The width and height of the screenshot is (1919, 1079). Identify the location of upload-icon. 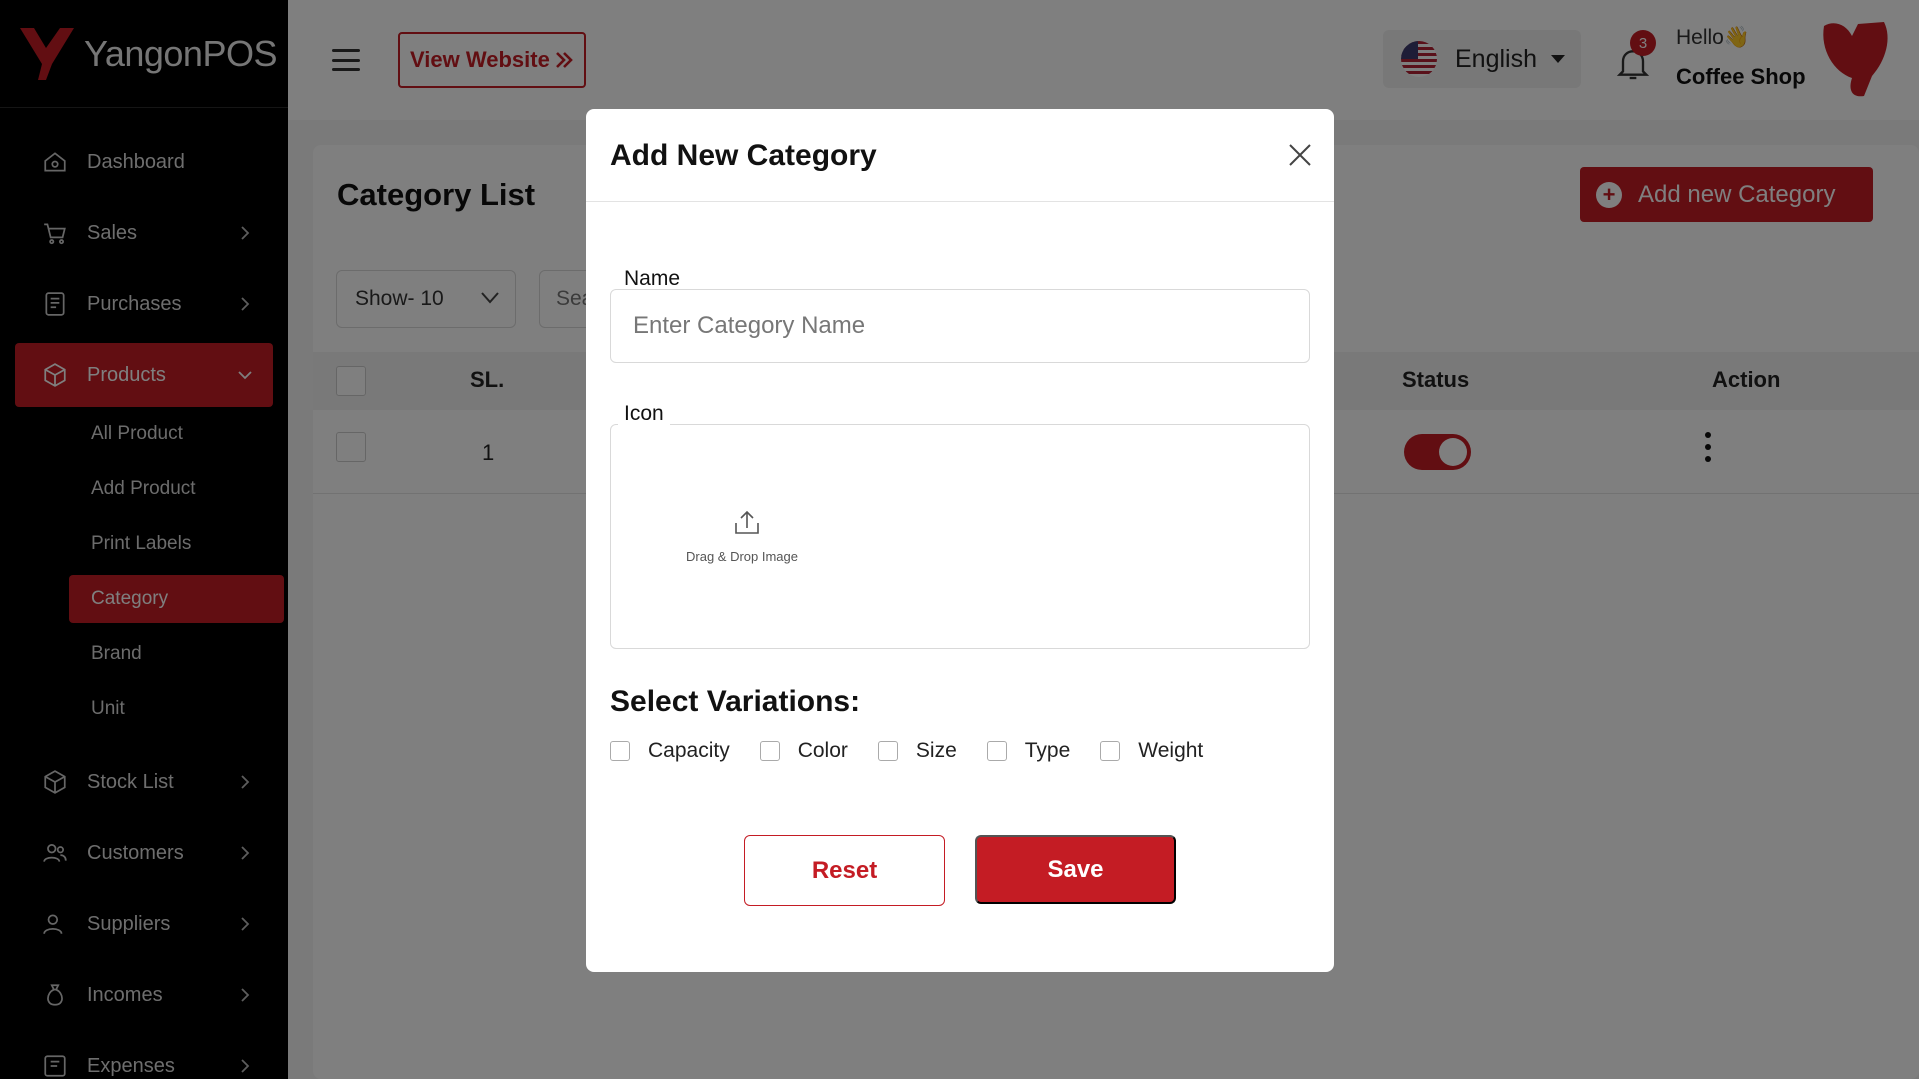
(747, 522).